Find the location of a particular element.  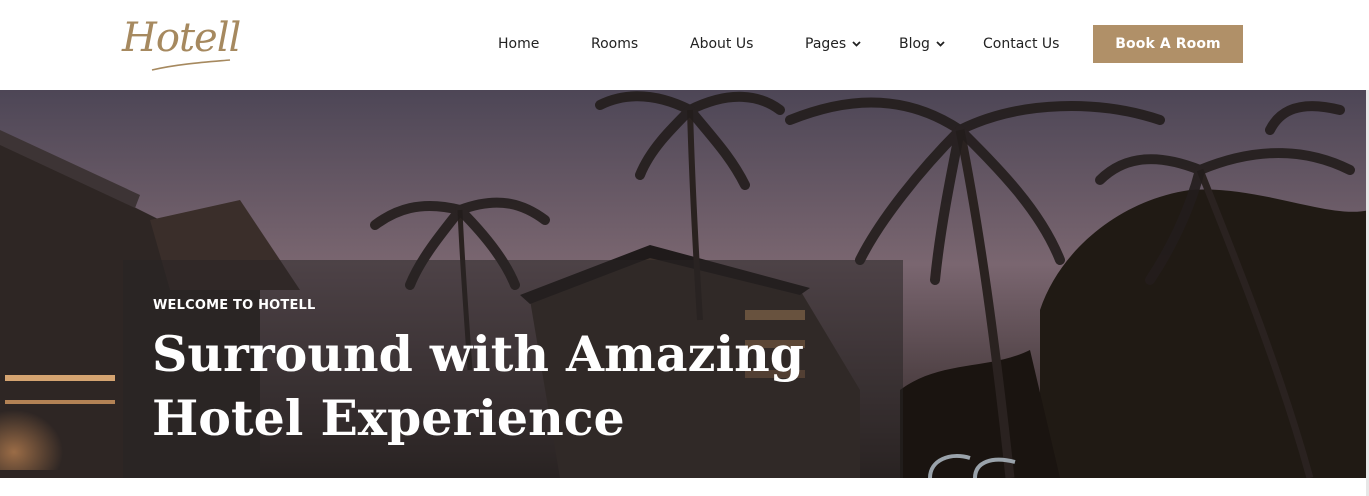

nav-rooms-label: Rooms is located at coordinates (615, 44).